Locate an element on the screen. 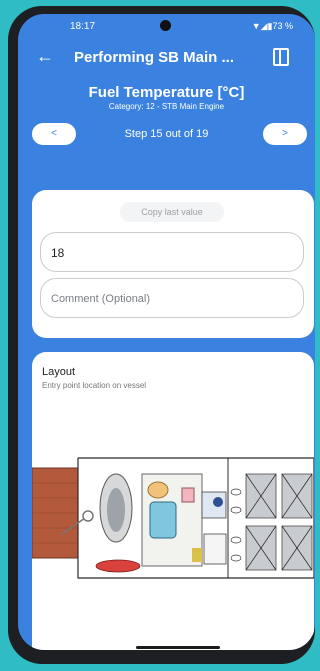 Image resolution: width=320 pixels, height=671 pixels. map-icon is located at coordinates (281, 57).